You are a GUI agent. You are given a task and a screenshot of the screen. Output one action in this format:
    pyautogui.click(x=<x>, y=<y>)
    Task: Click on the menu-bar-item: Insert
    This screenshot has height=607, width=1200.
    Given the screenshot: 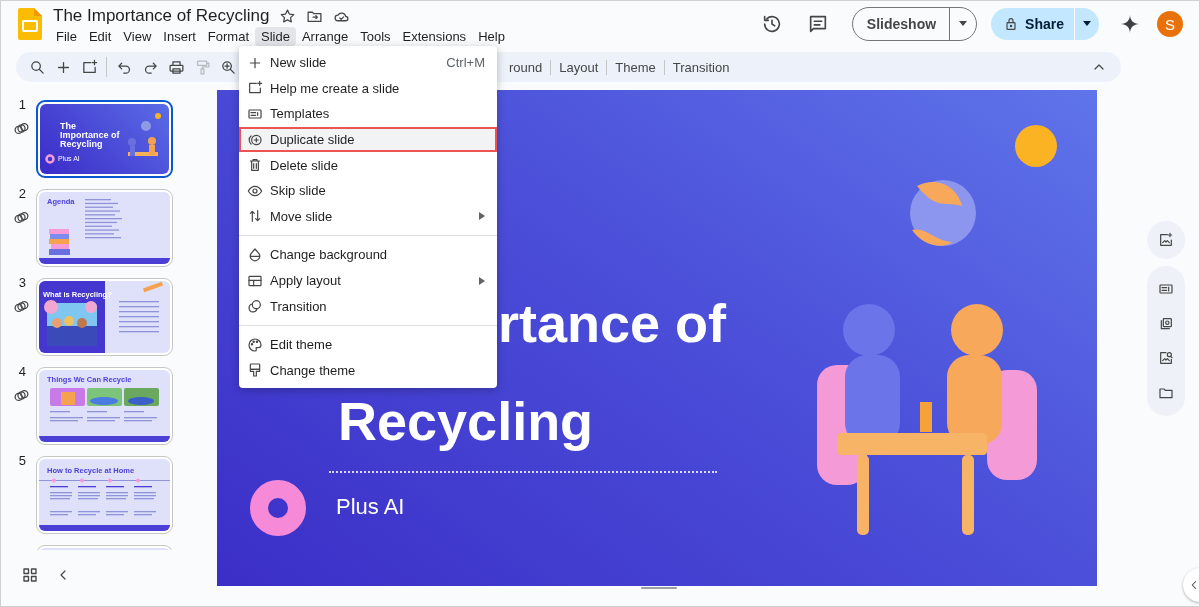 What is the action you would take?
    pyautogui.click(x=179, y=36)
    